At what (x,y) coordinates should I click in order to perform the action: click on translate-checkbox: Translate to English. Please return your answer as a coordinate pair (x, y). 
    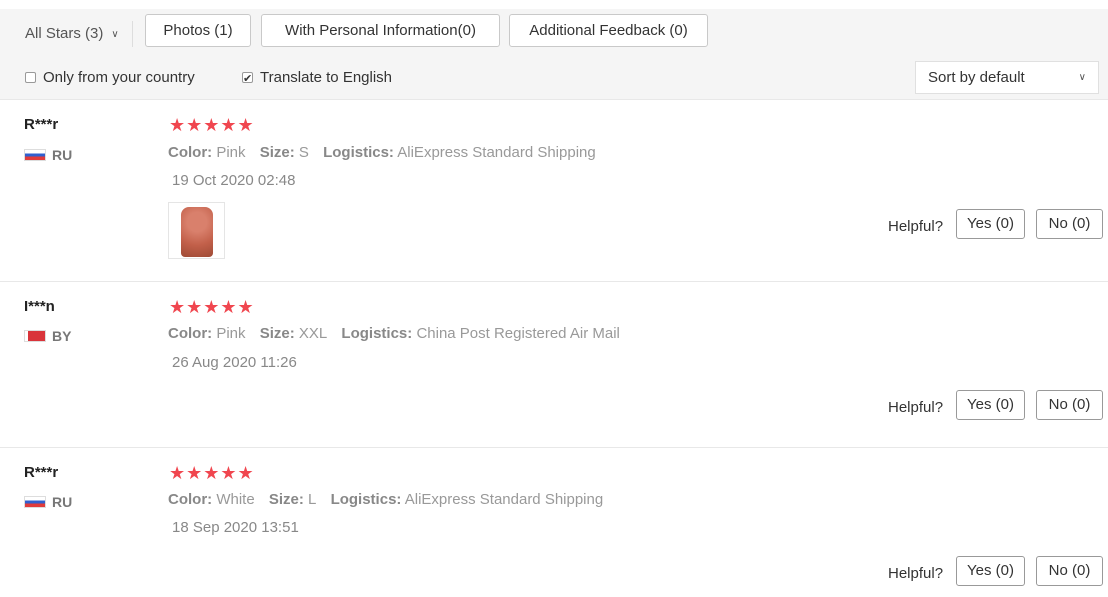
    Looking at the image, I should click on (317, 78).